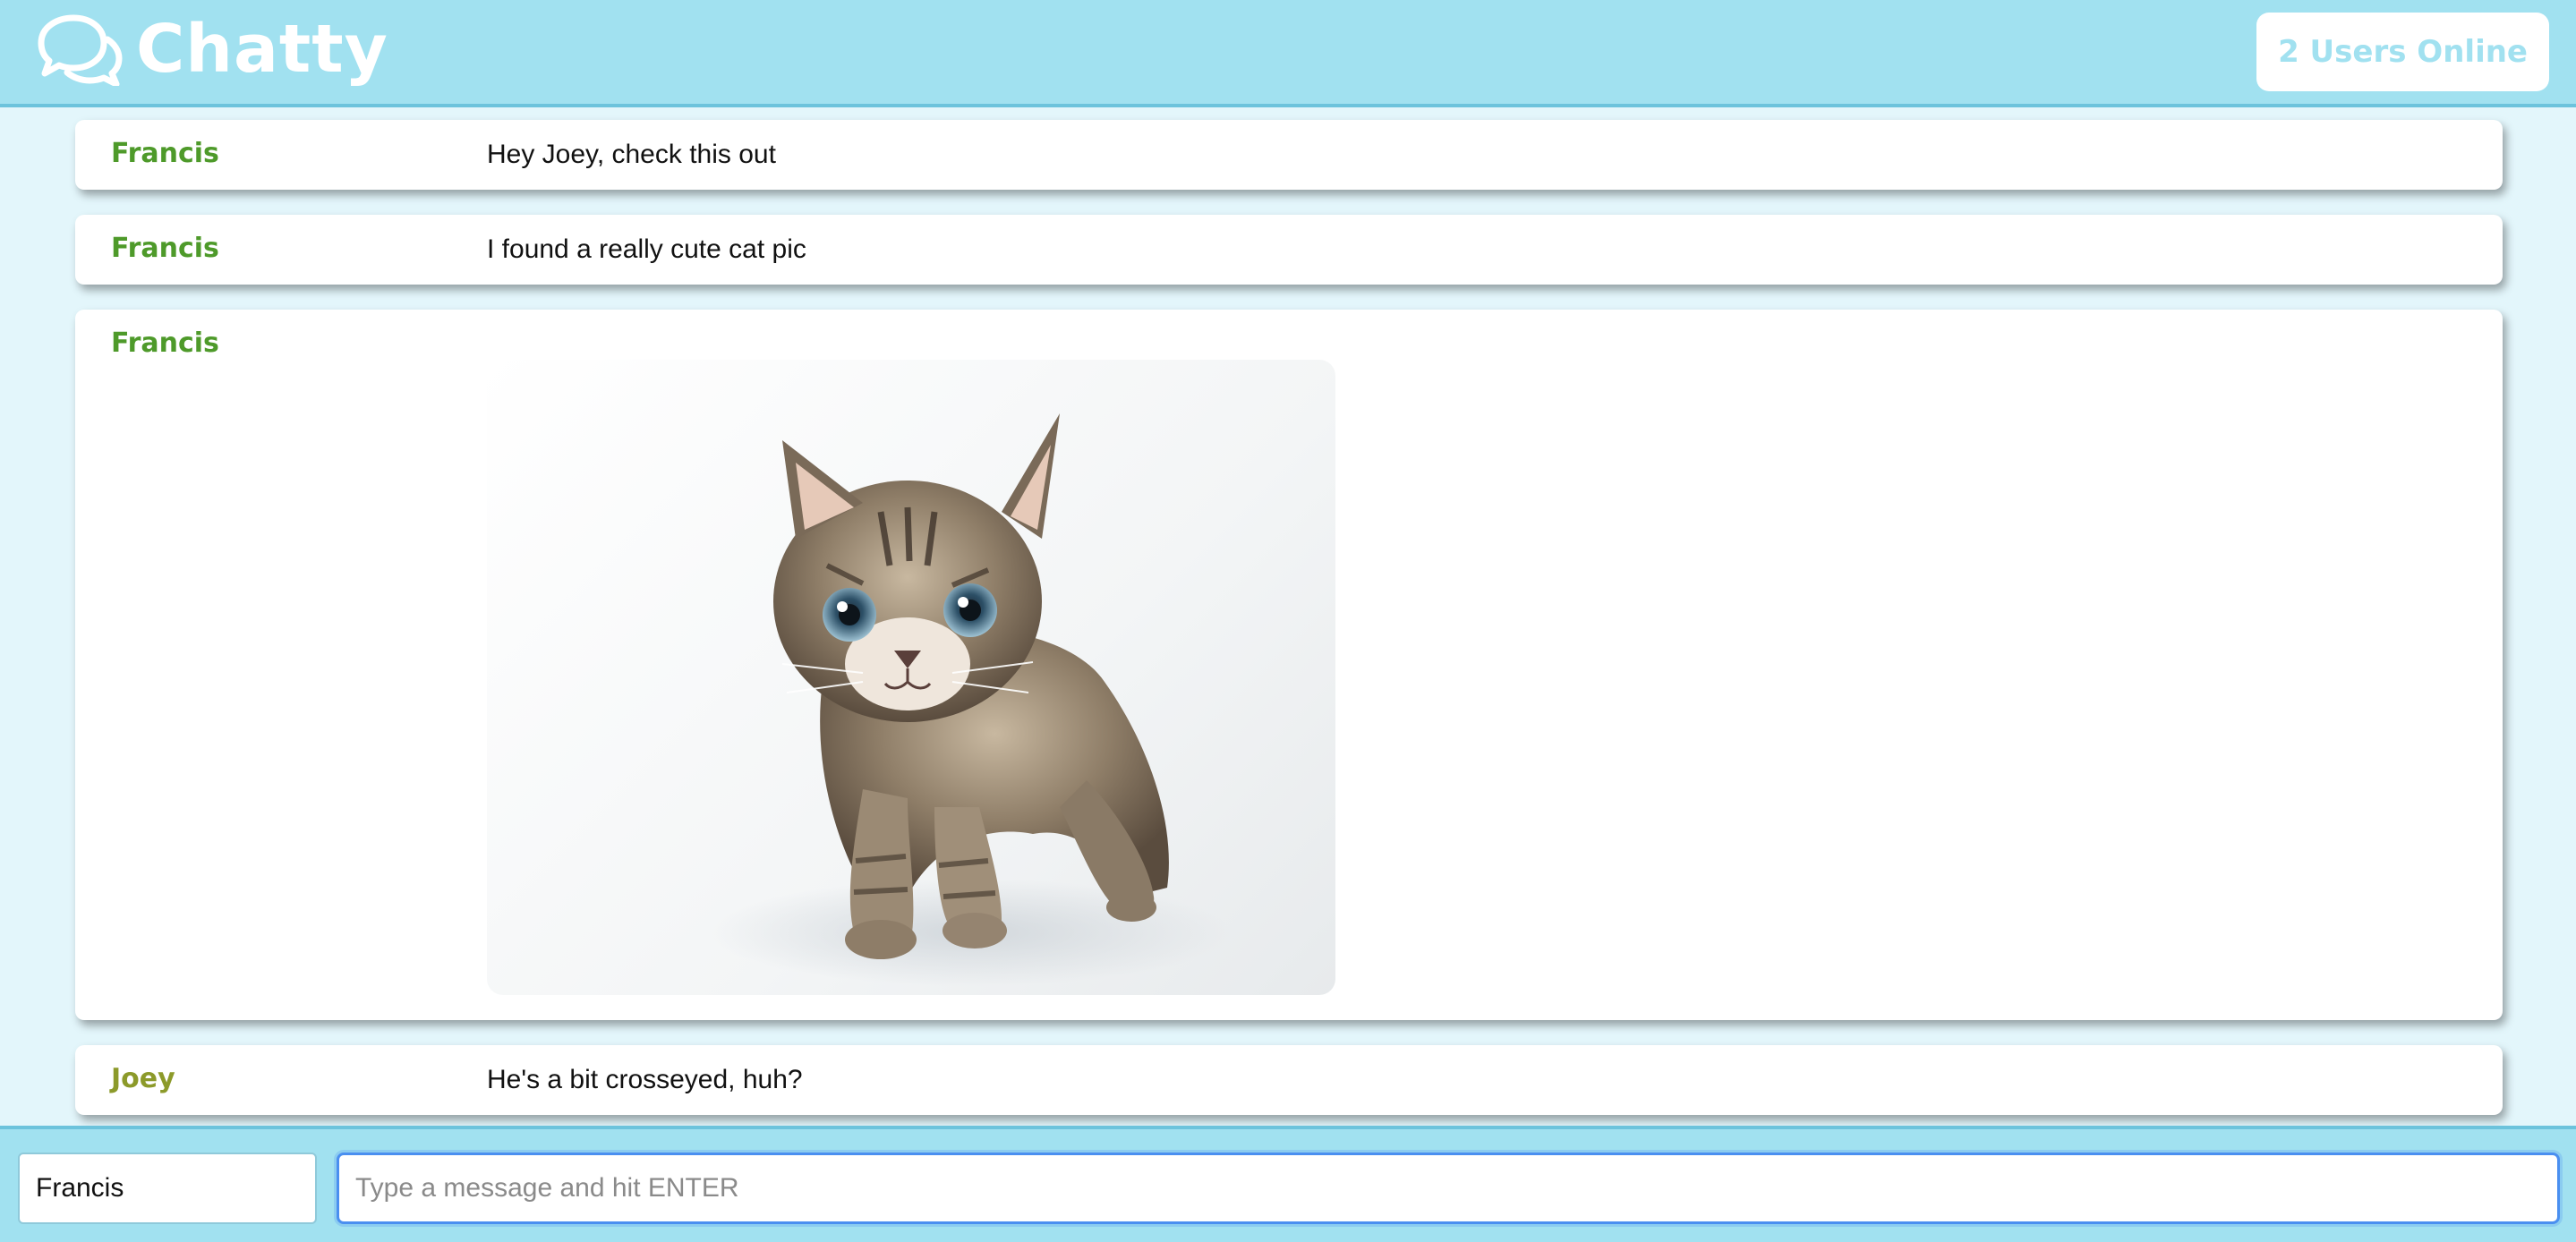  I want to click on message-input, so click(1448, 1189).